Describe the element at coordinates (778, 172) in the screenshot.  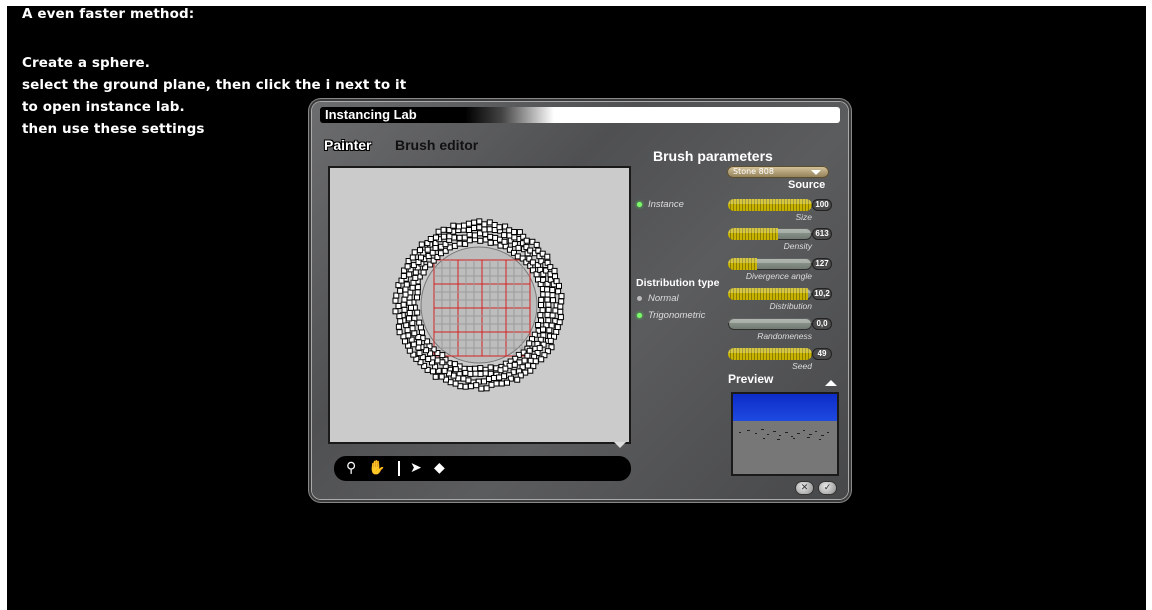
I see `source-dropdown: Stone 808` at that location.